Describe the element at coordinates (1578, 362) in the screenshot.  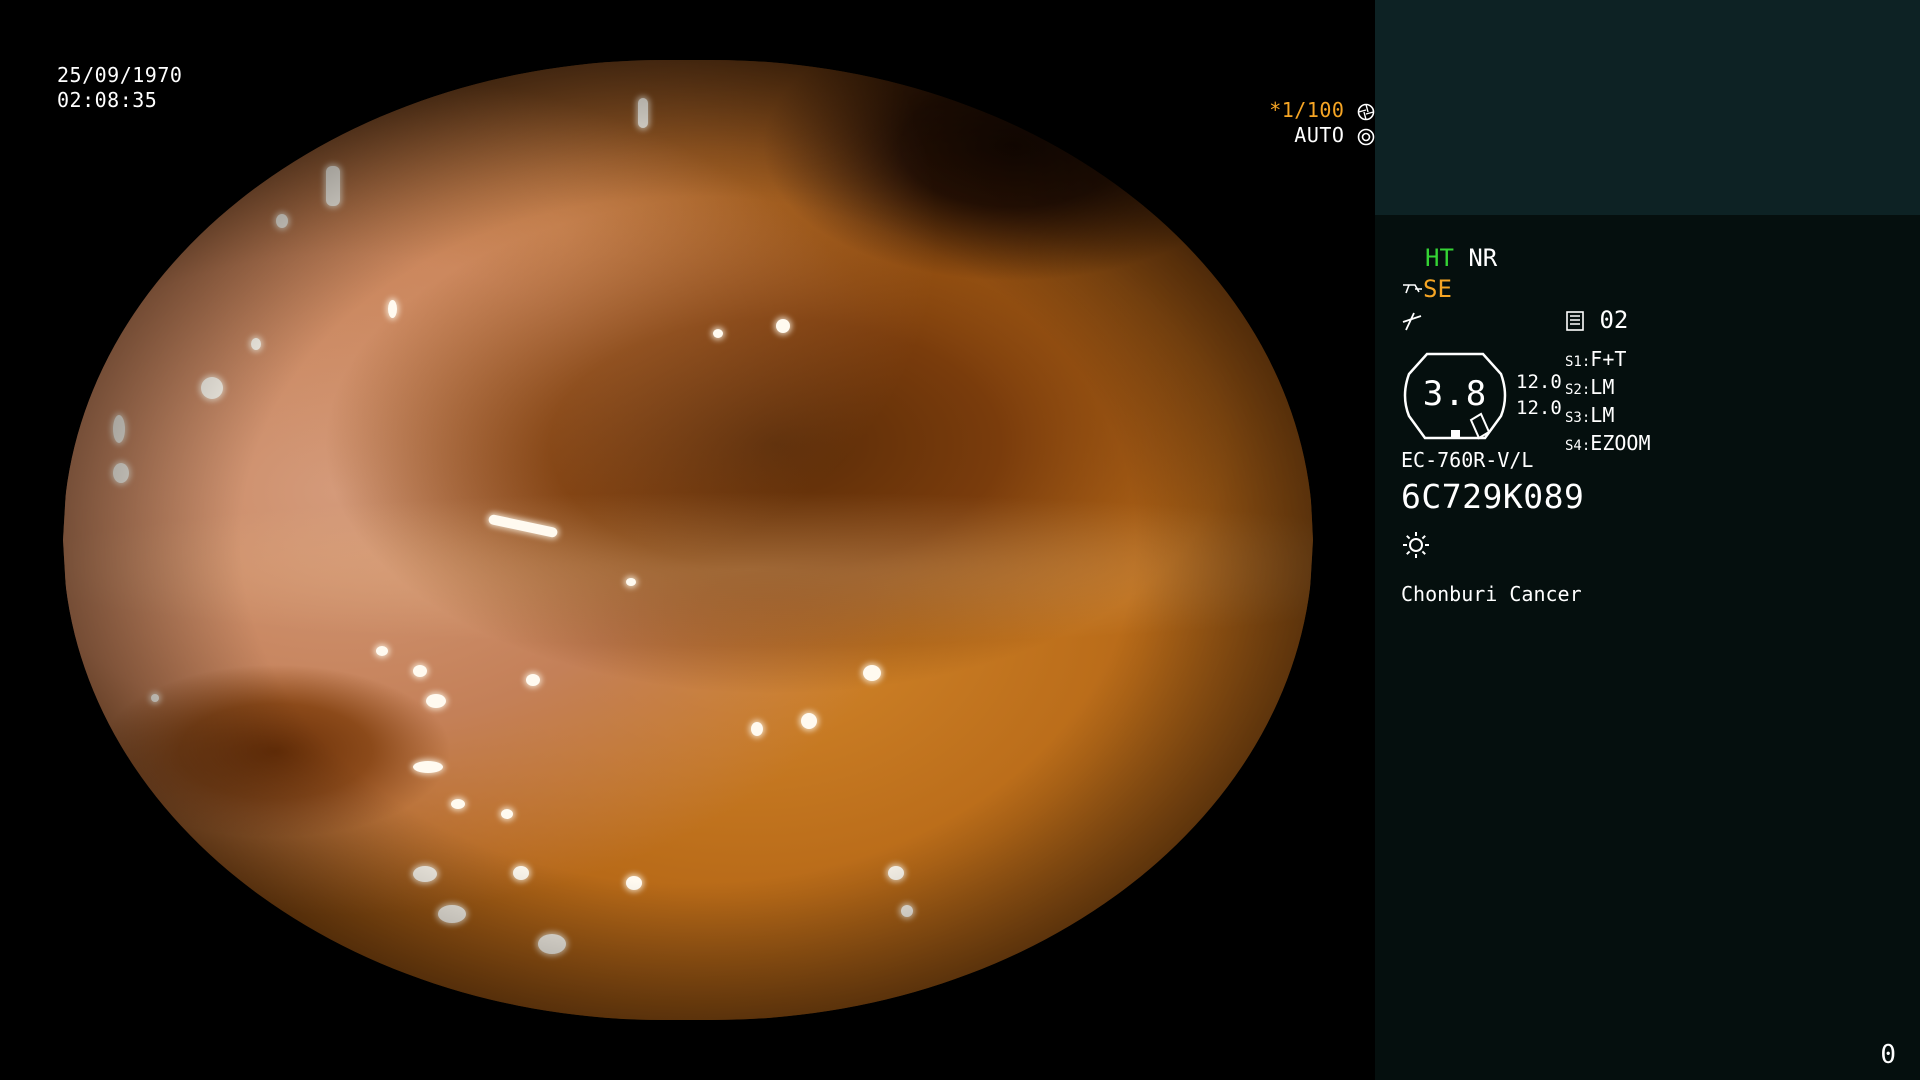
I see `switch-key: S1:` at that location.